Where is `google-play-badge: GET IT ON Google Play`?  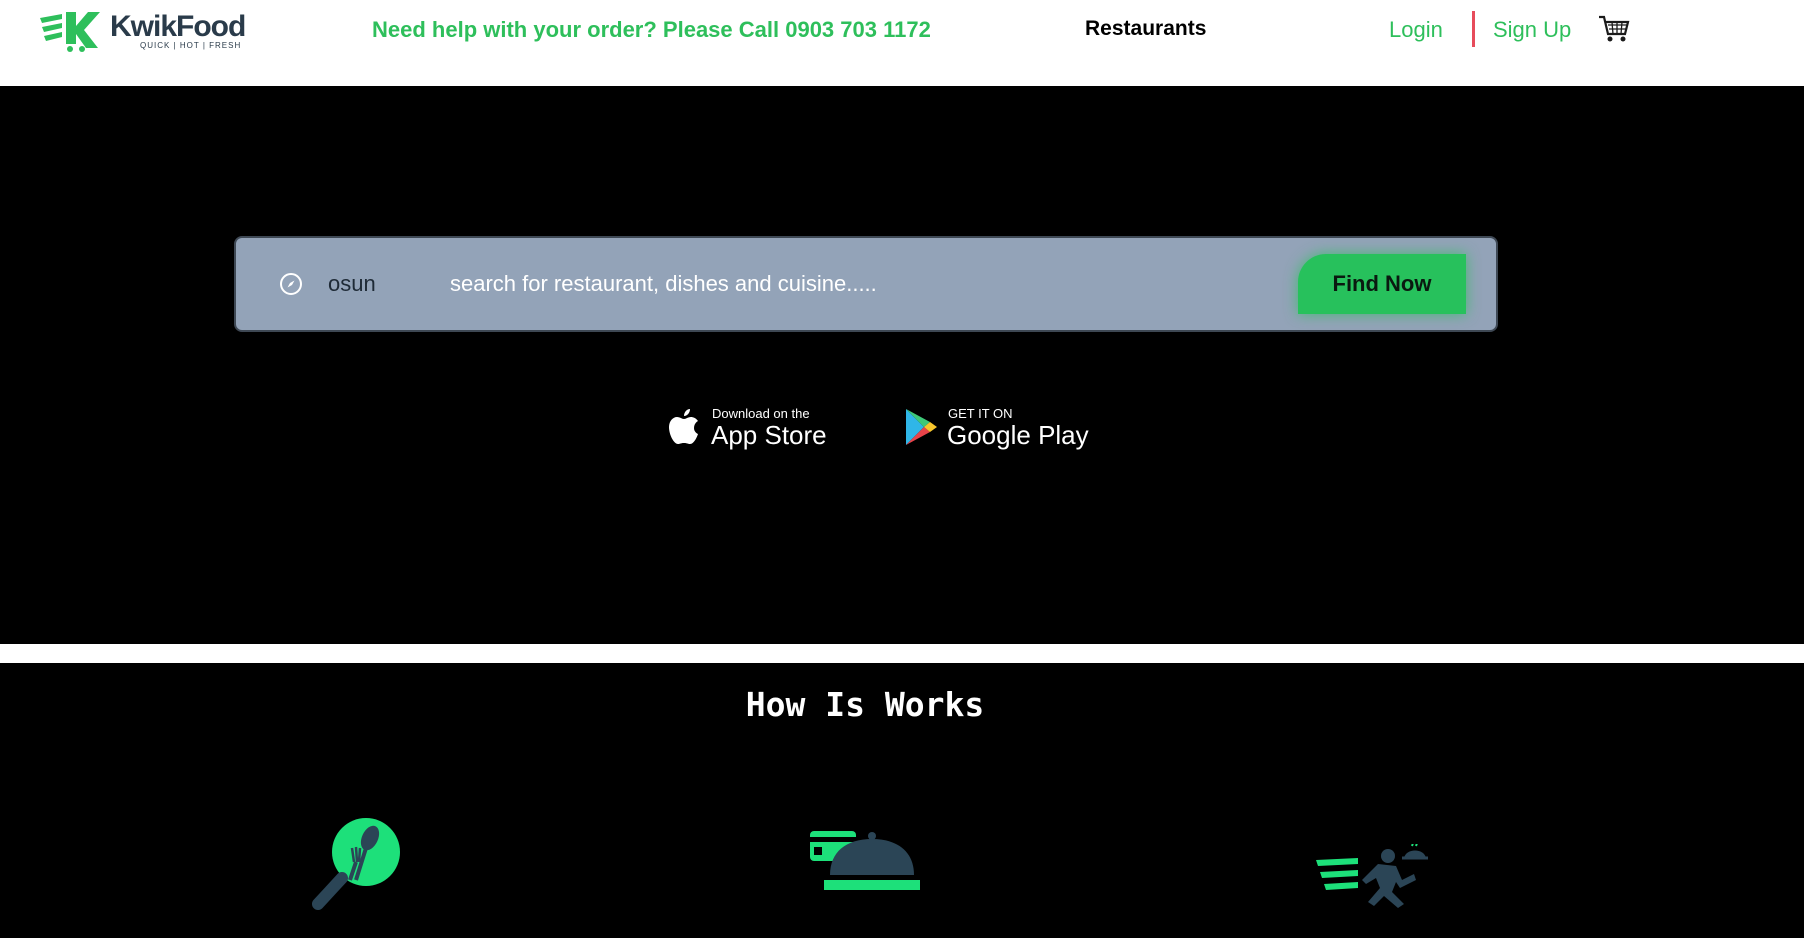 google-play-badge: GET IT ON Google Play is located at coordinates (995, 427).